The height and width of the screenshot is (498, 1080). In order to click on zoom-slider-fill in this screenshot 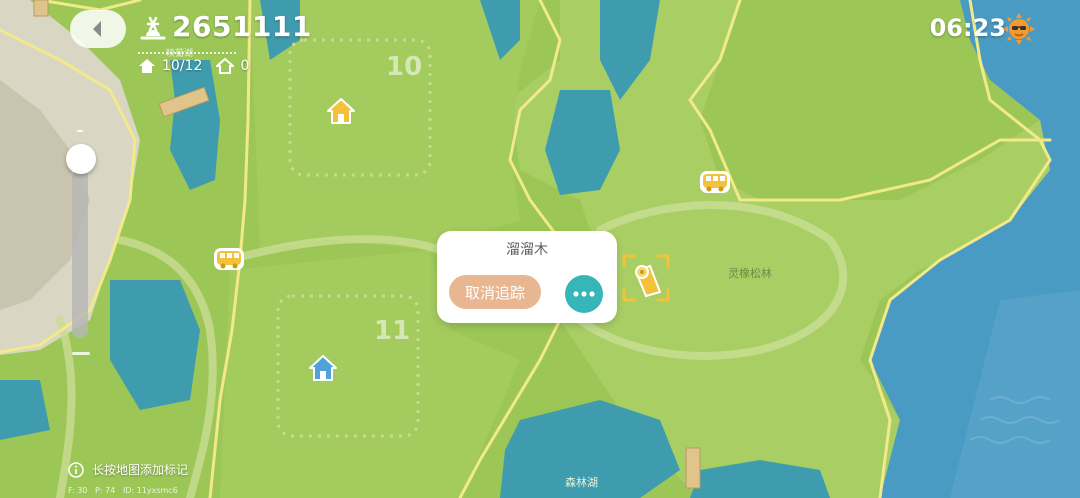, I will do `click(80, 253)`.